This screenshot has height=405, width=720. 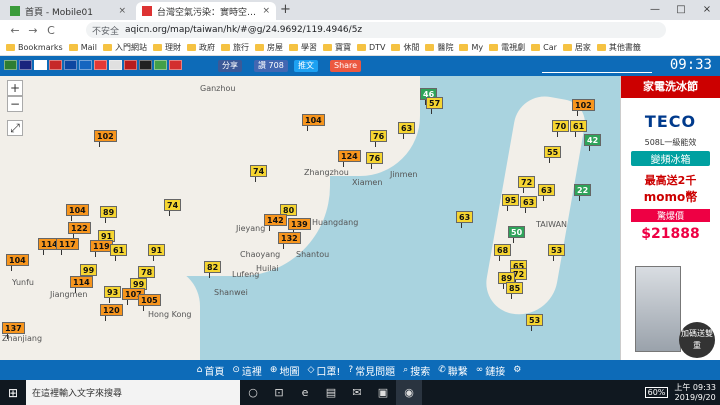 What do you see at coordinates (597, 66) in the screenshot?
I see `site-search-input` at bounding box center [597, 66].